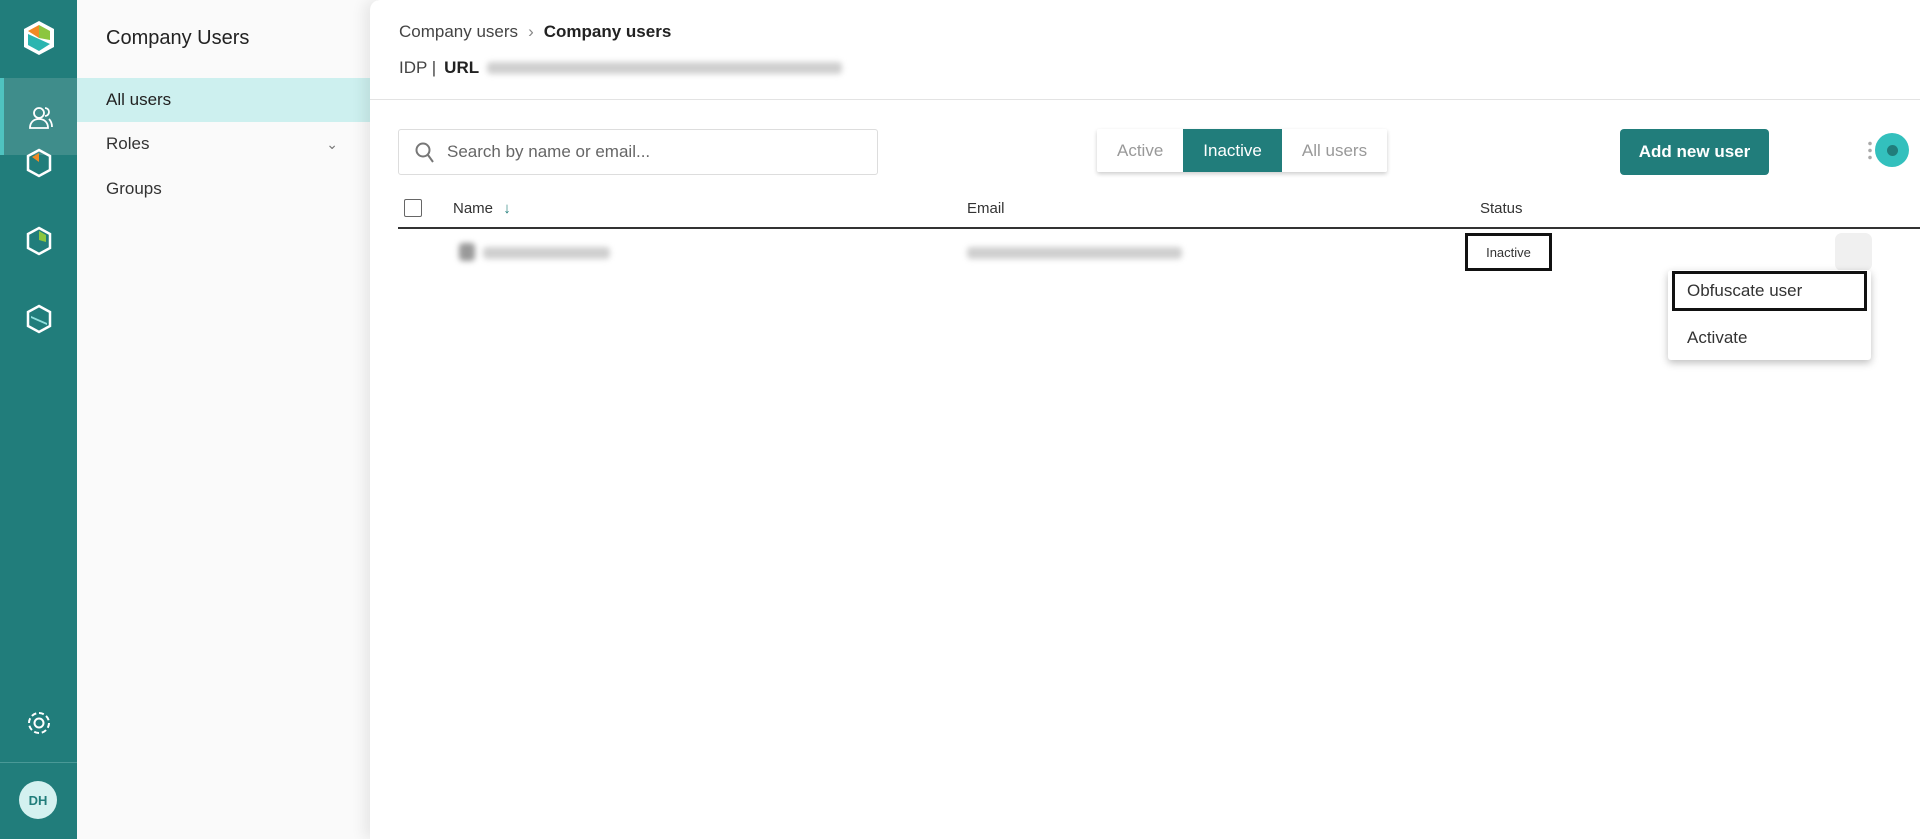 The width and height of the screenshot is (1920, 839). Describe the element at coordinates (1694, 152) in the screenshot. I see `add-new-user-button: Add new user` at that location.